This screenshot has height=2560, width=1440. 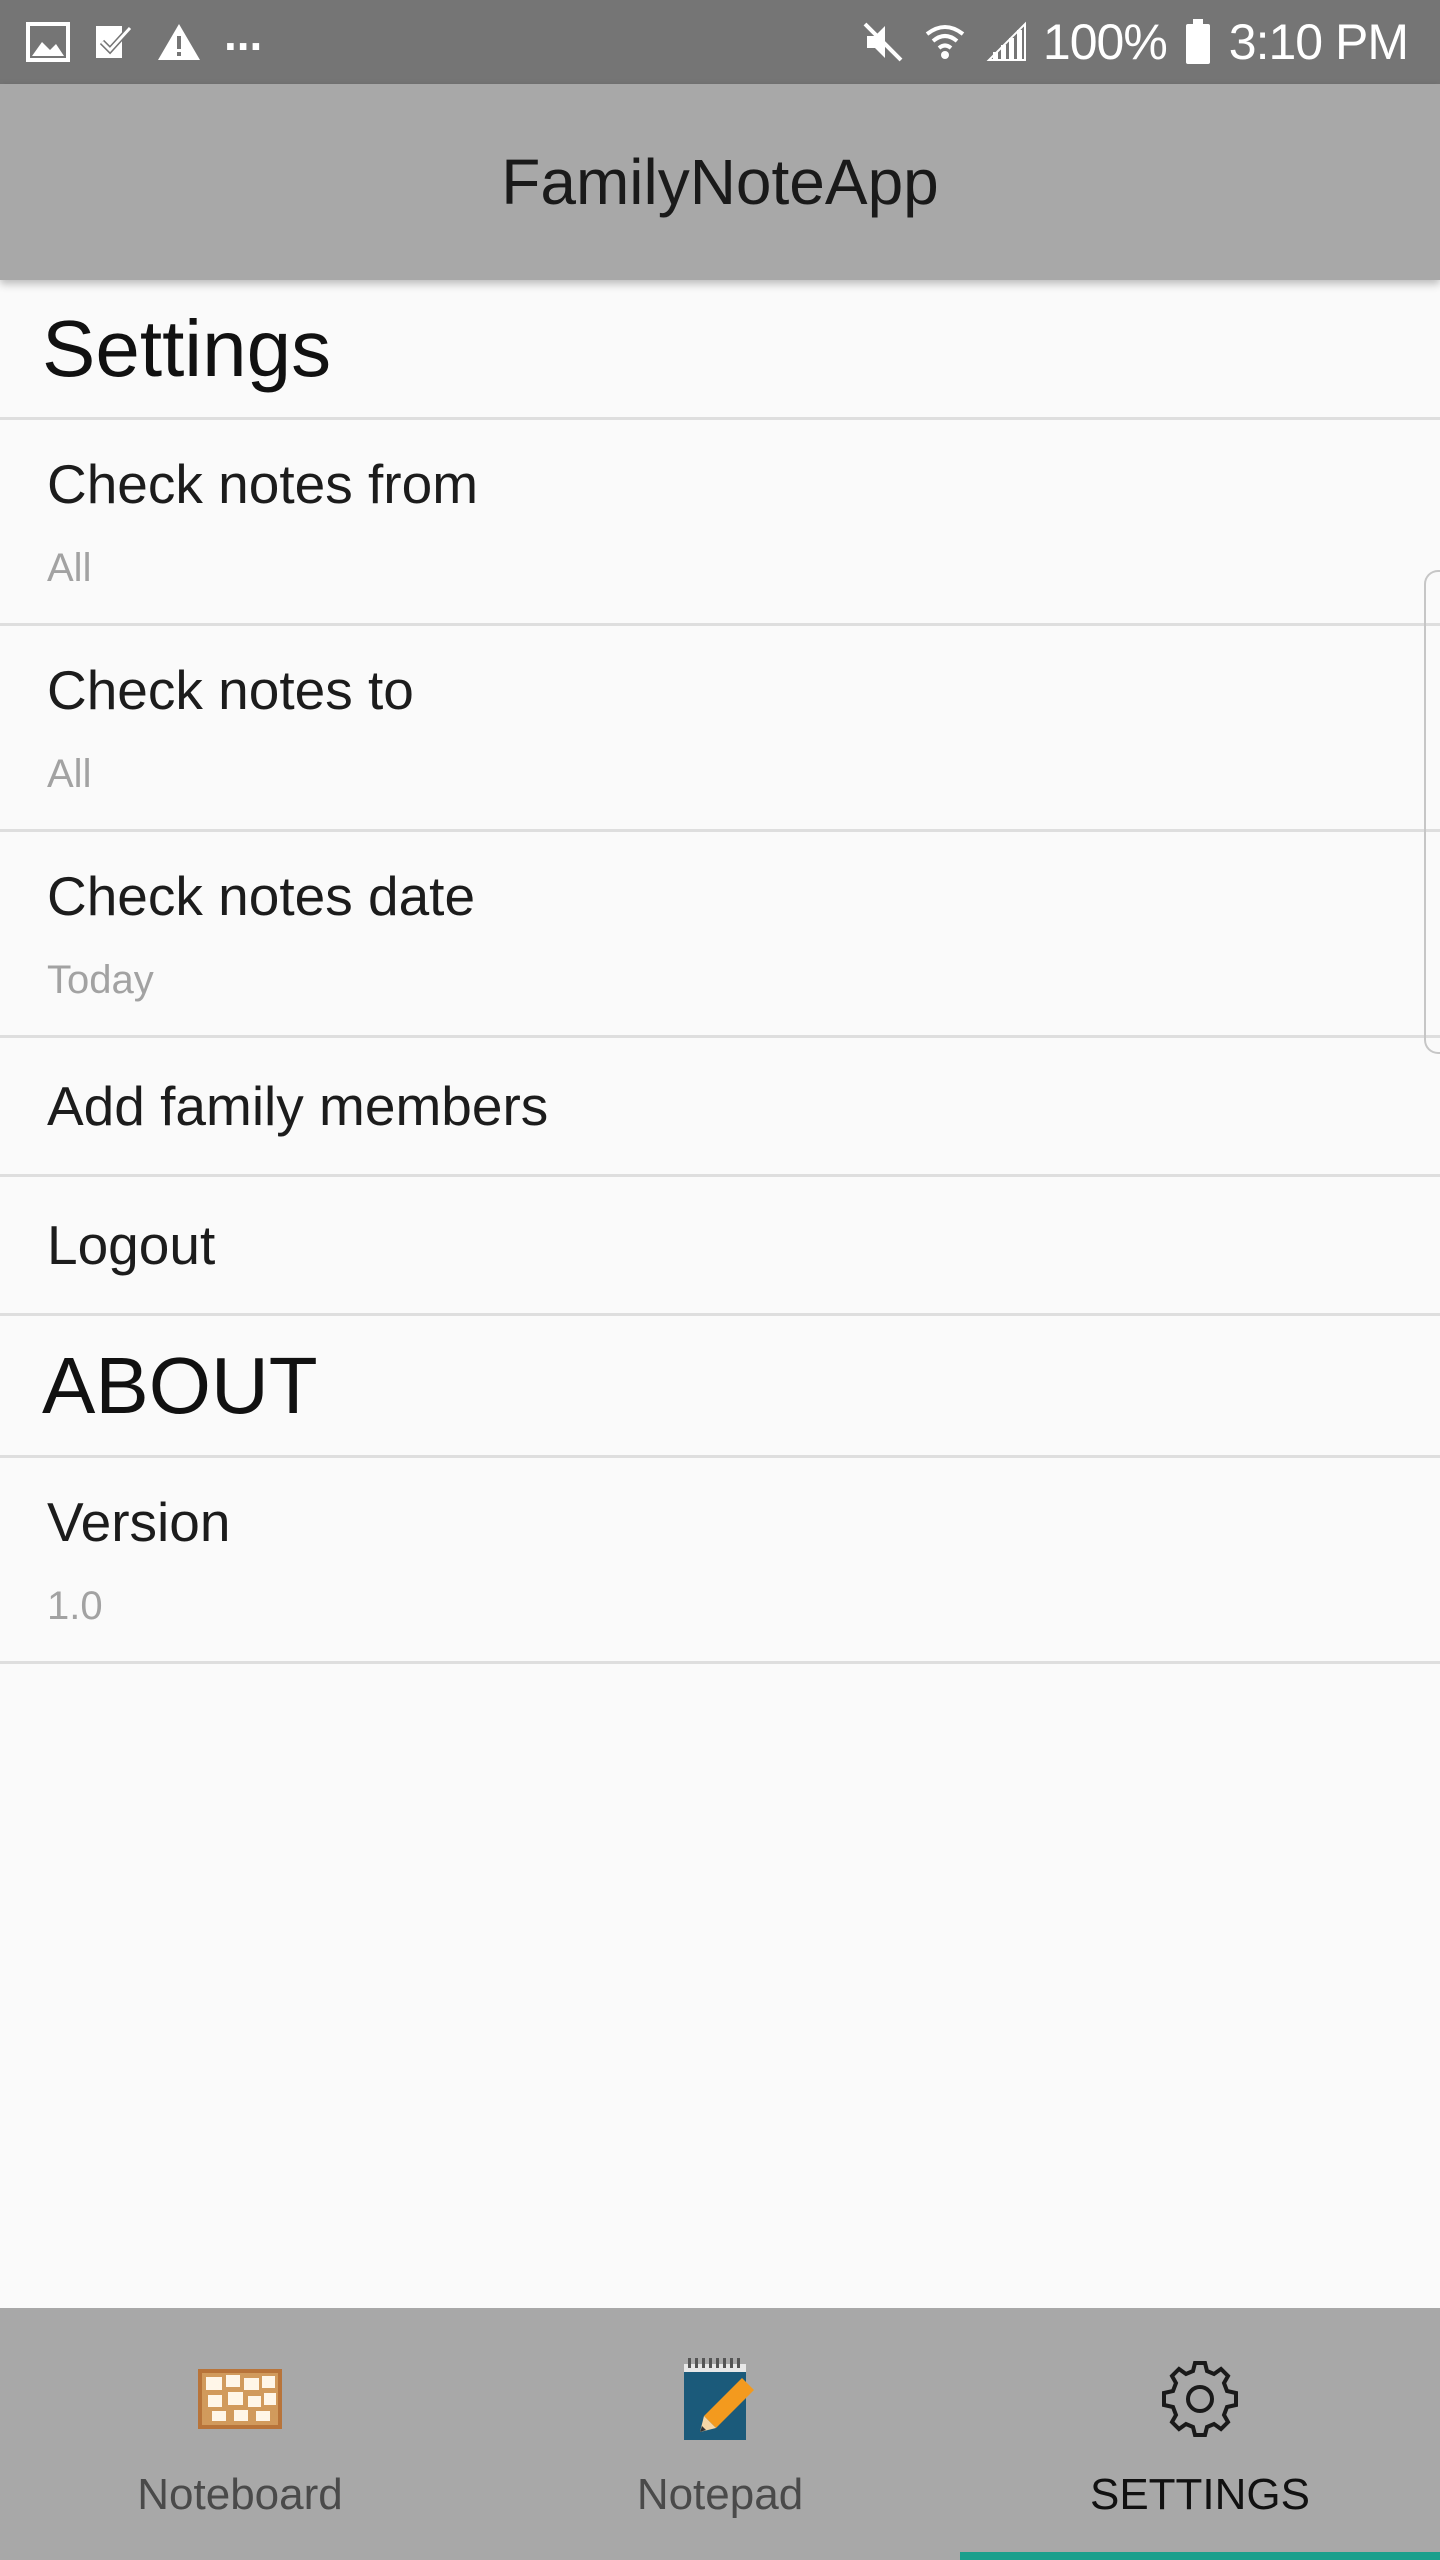 What do you see at coordinates (720, 1561) in the screenshot?
I see `pref-version: Version 1.0` at bounding box center [720, 1561].